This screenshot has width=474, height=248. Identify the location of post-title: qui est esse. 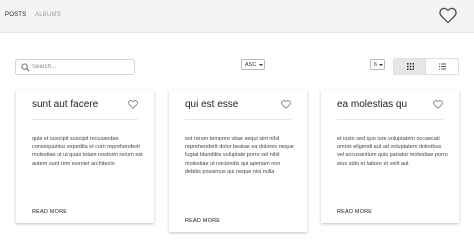
(212, 104).